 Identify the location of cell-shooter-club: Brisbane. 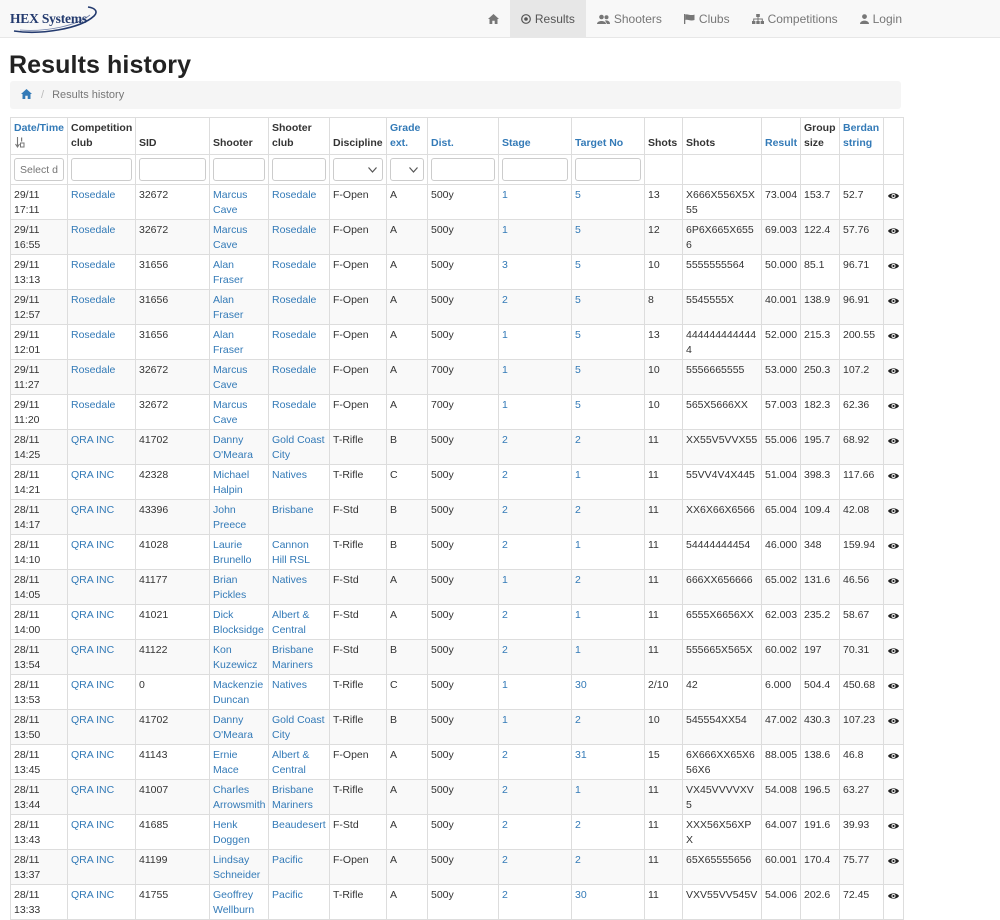
(299, 517).